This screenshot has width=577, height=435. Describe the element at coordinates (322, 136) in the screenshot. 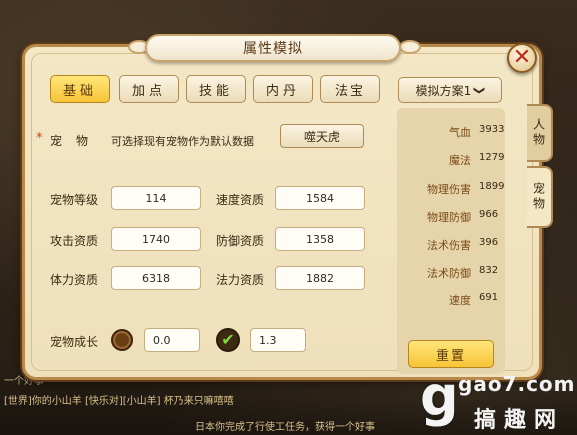

I see `pet-select-button: 噬天虎` at that location.